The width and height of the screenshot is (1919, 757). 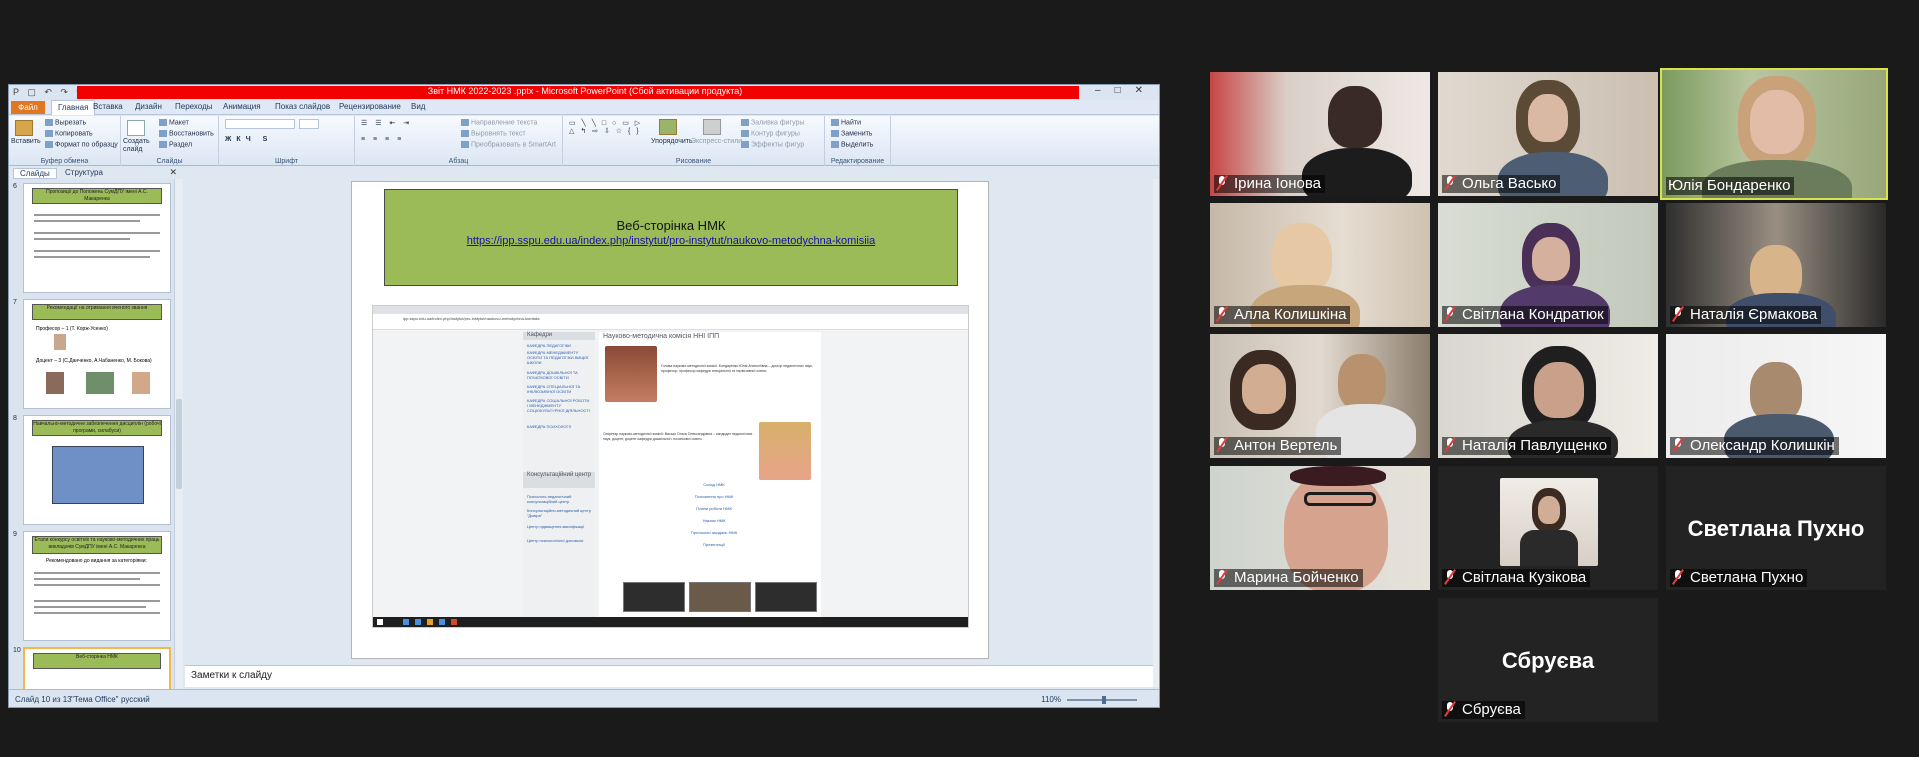 I want to click on shape-effects-button: Эффекты фигур, so click(x=772, y=144).